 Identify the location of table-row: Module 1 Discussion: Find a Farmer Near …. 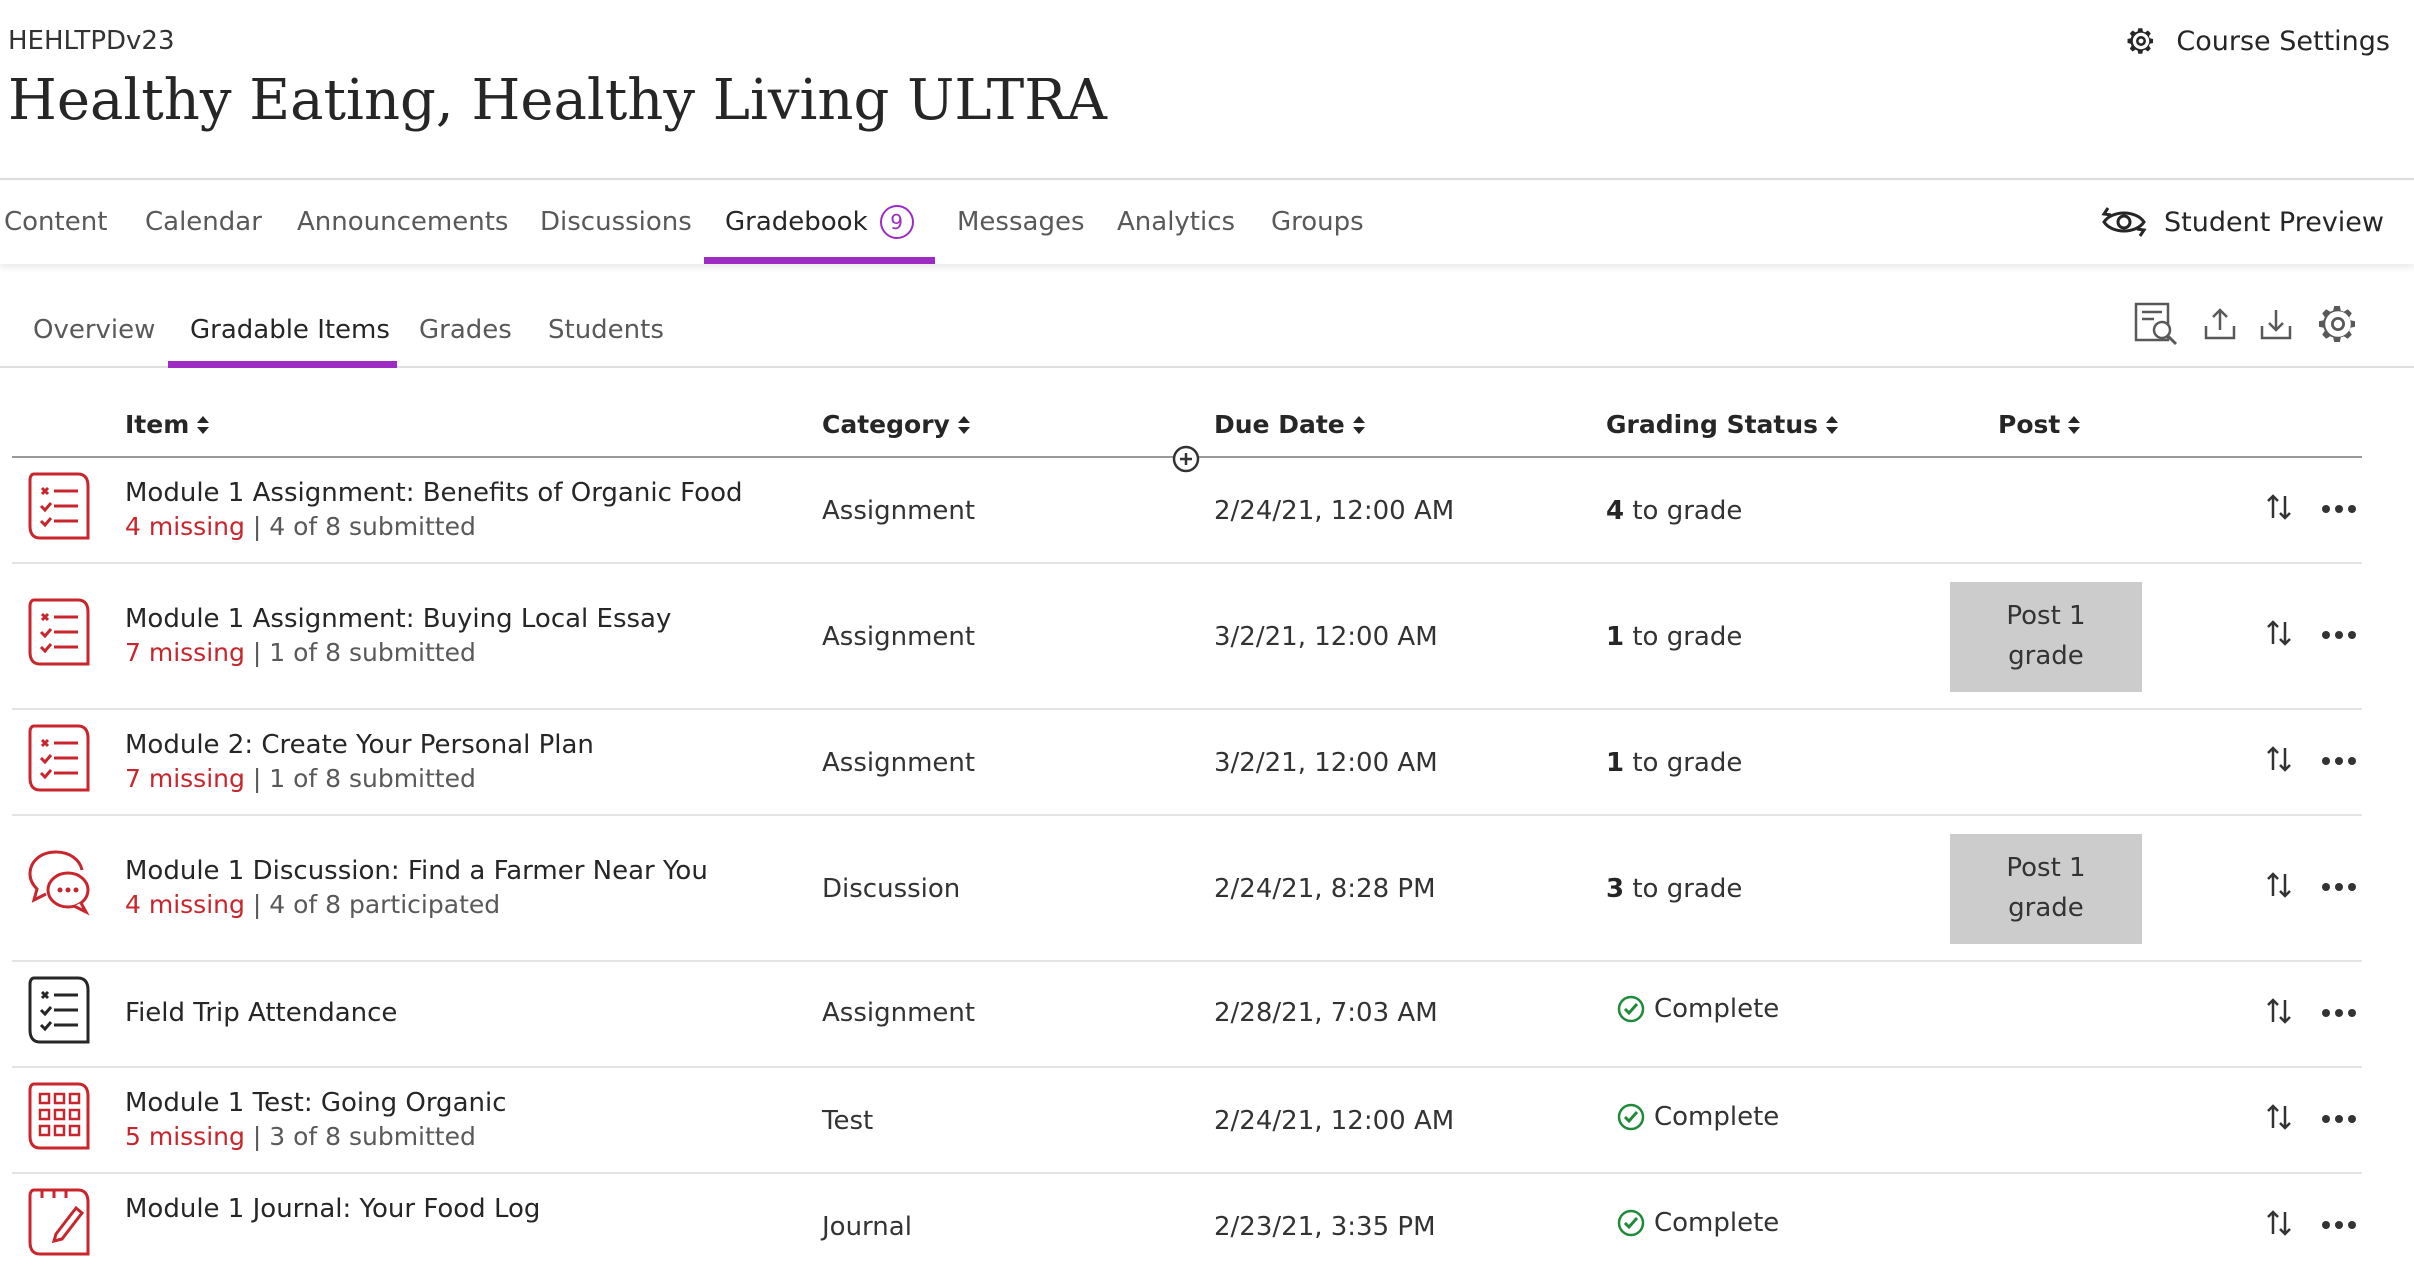
(1187, 888).